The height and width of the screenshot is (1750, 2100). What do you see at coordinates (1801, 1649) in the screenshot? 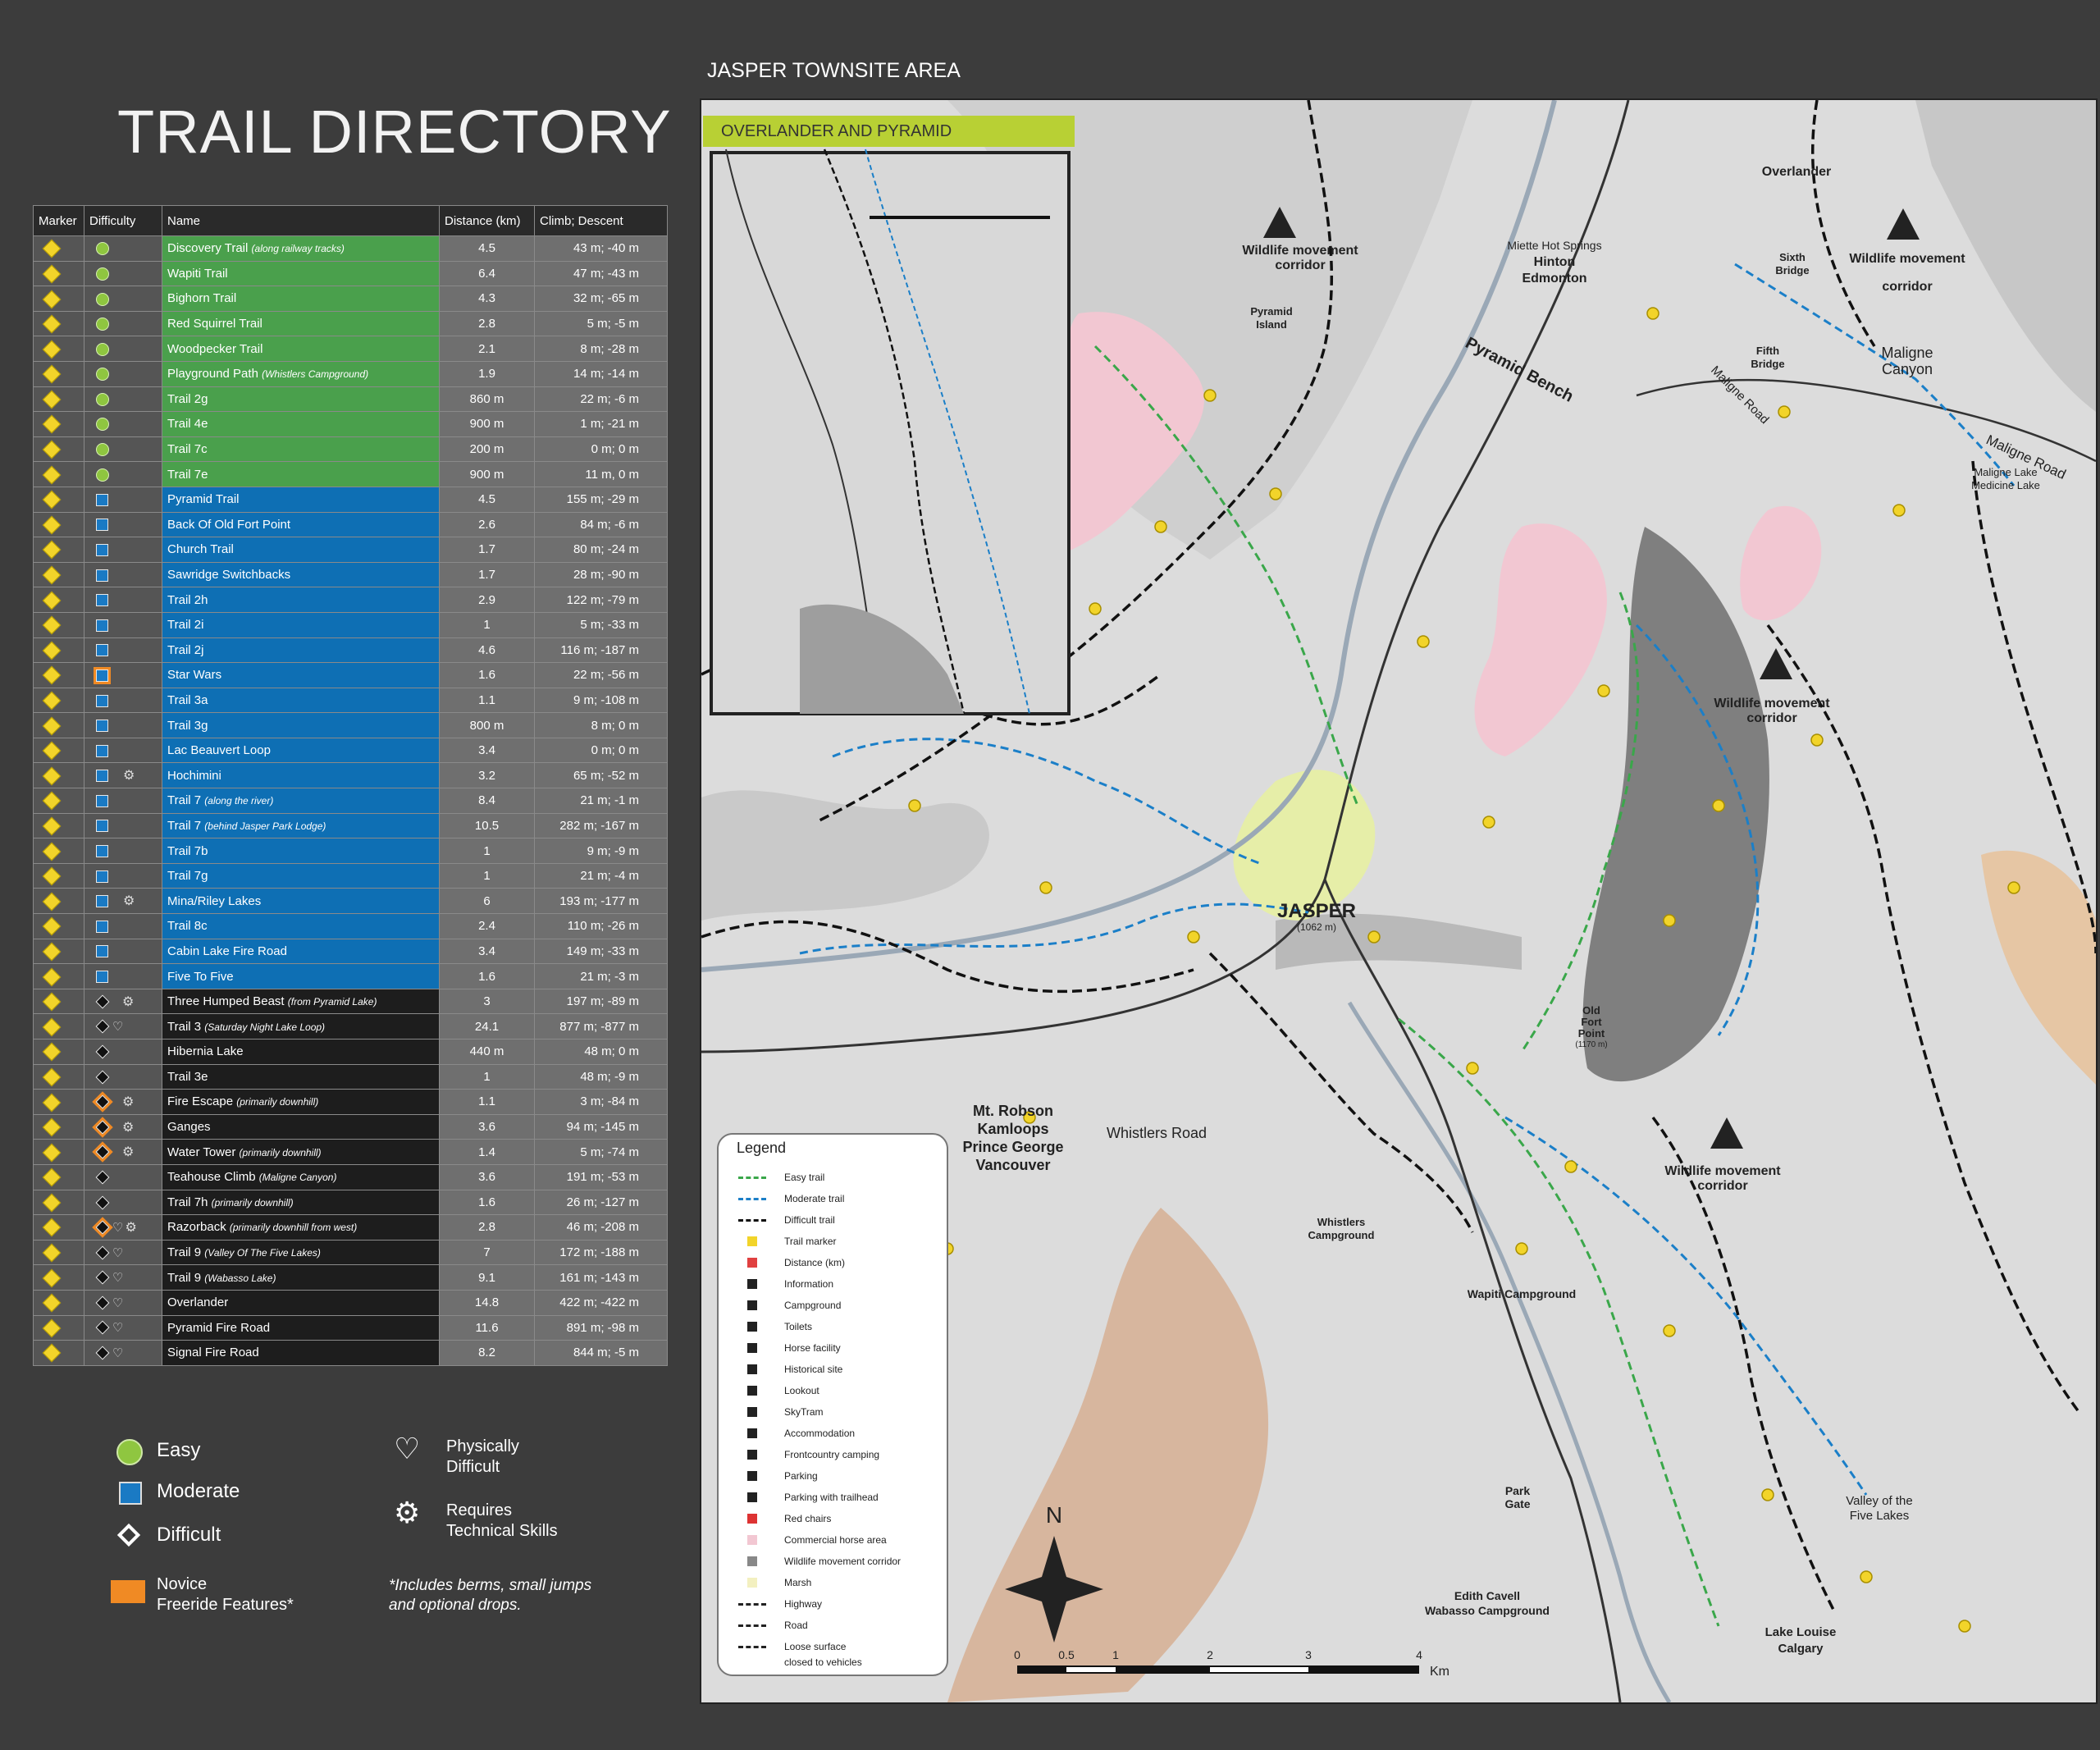
I see `map-label-calgary: Calgary` at bounding box center [1801, 1649].